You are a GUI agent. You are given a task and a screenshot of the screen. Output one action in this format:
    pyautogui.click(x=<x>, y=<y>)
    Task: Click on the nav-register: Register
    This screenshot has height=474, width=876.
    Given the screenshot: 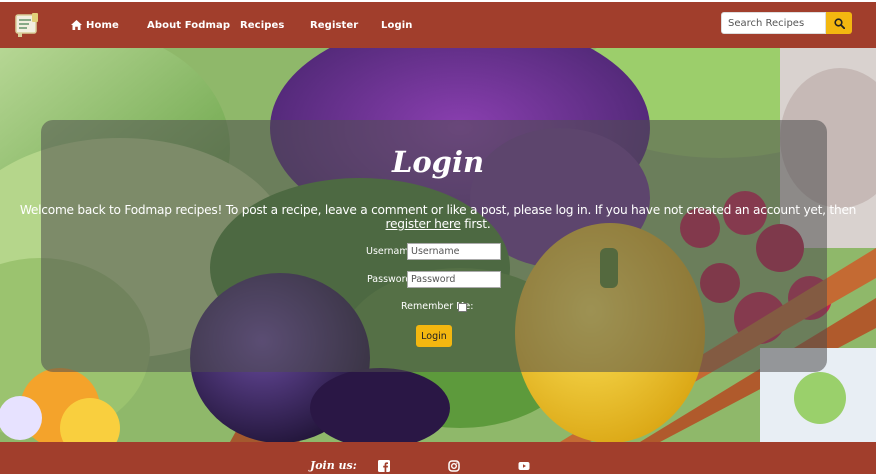 What is the action you would take?
    pyautogui.click(x=334, y=25)
    